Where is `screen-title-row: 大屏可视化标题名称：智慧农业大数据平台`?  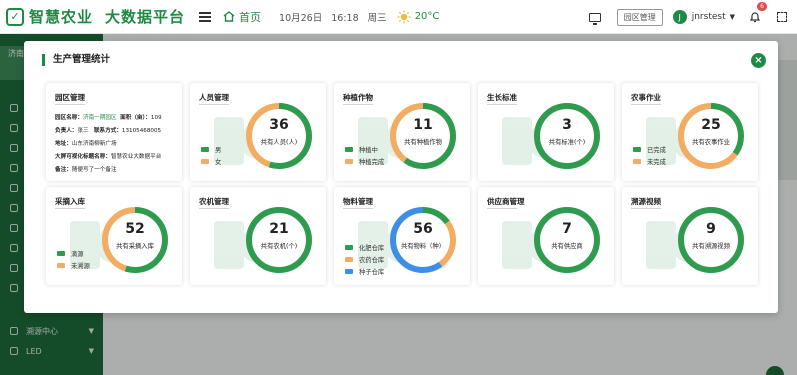
screen-title-row: 大屏可视化标题名称：智慧农业大数据平台 is located at coordinates (108, 156).